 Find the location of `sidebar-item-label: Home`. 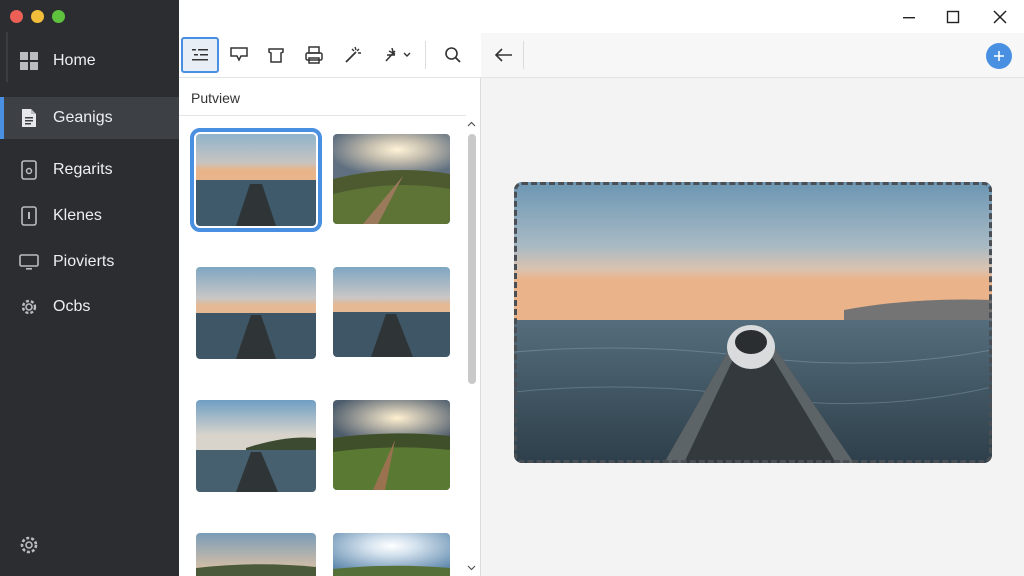

sidebar-item-label: Home is located at coordinates (74, 60).